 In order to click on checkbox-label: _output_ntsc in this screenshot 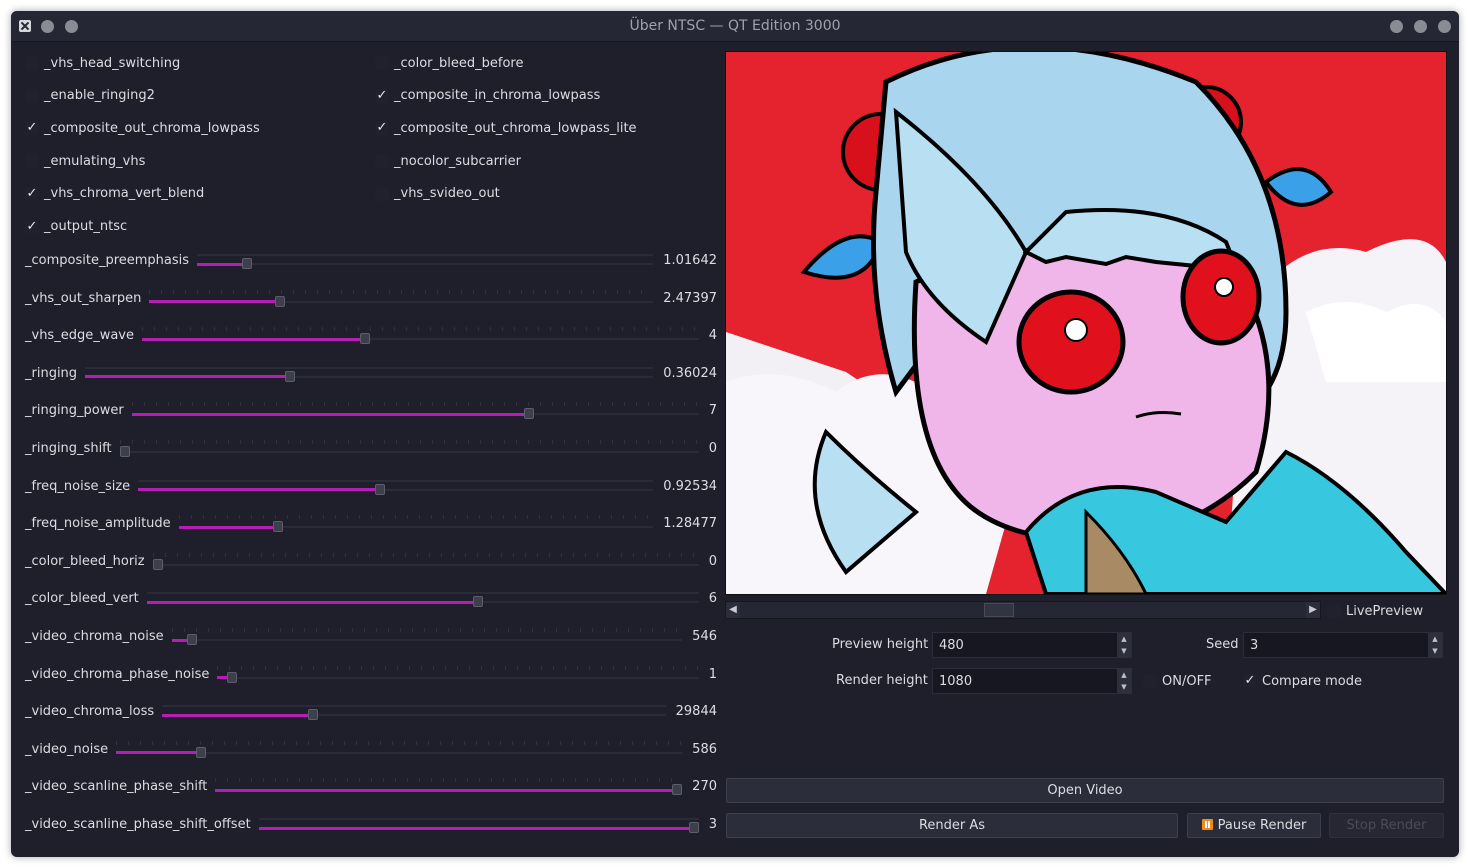, I will do `click(86, 226)`.